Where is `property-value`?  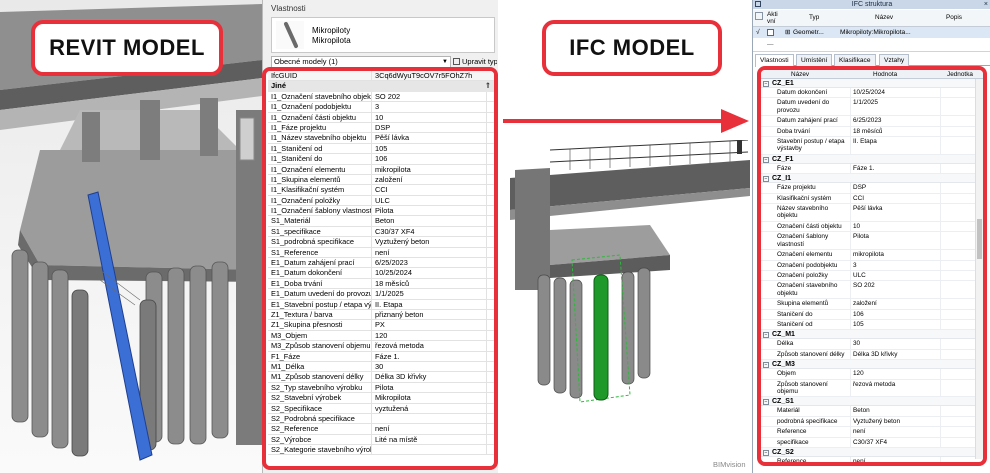 property-value is located at coordinates (429, 418).